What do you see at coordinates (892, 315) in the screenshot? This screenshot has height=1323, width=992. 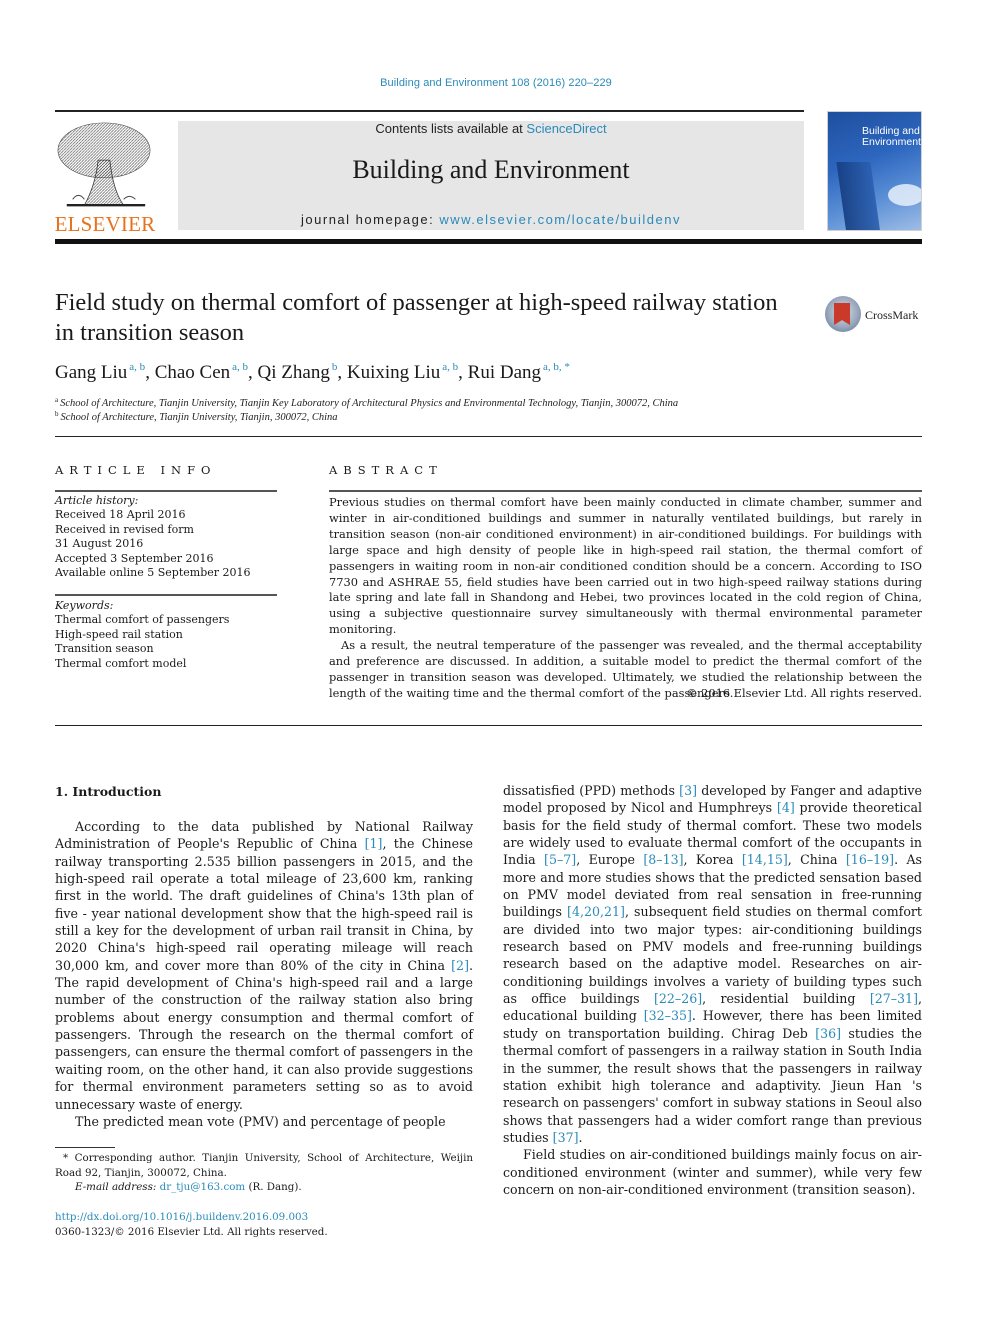 I see `crossmark-label: CrossMark` at bounding box center [892, 315].